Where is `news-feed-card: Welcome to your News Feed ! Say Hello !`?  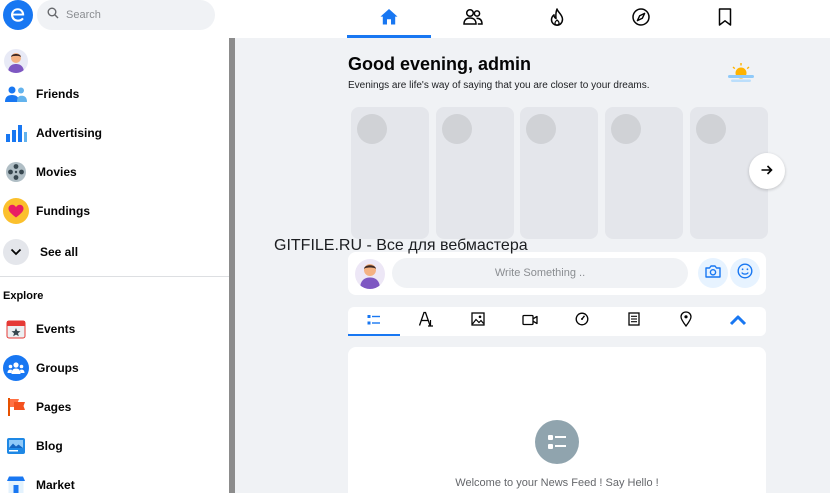
news-feed-card: Welcome to your News Feed ! Say Hello ! is located at coordinates (557, 420).